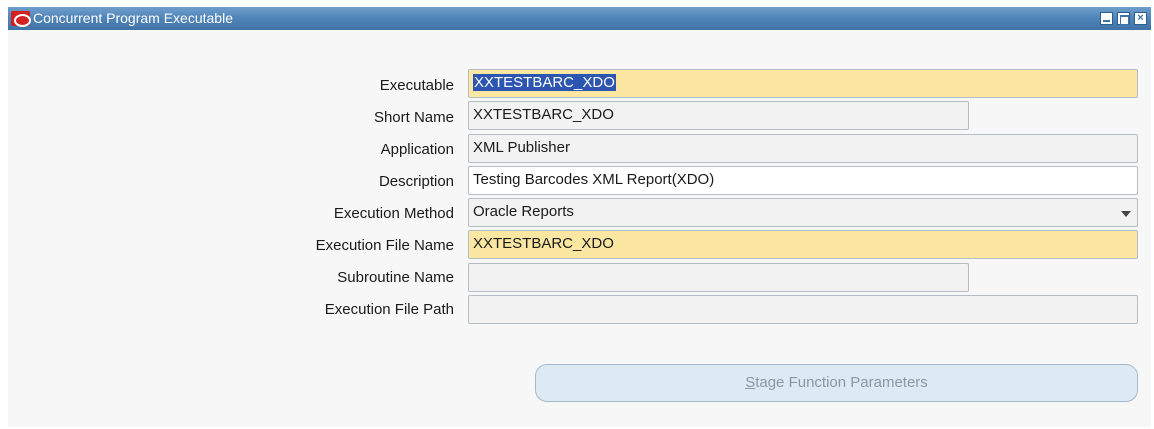 This screenshot has width=1154, height=429. What do you see at coordinates (384, 245) in the screenshot?
I see `execution-file-name-label: Execution File Name` at bounding box center [384, 245].